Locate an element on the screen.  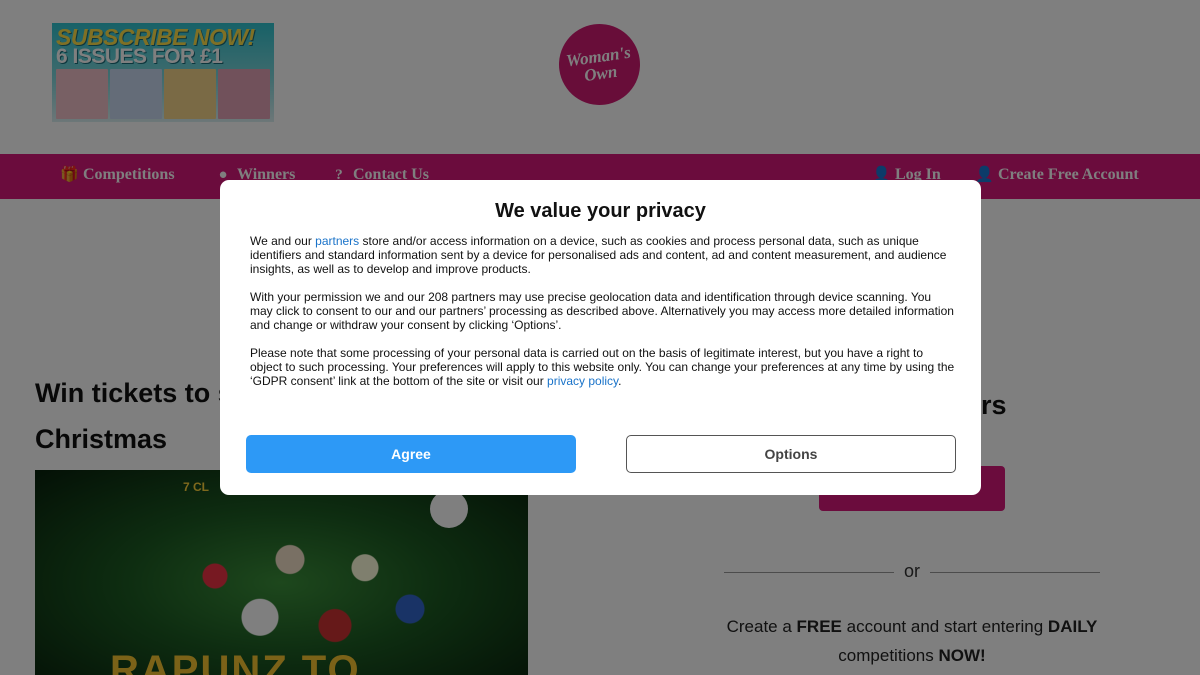
consent-text: . is located at coordinates (620, 381).